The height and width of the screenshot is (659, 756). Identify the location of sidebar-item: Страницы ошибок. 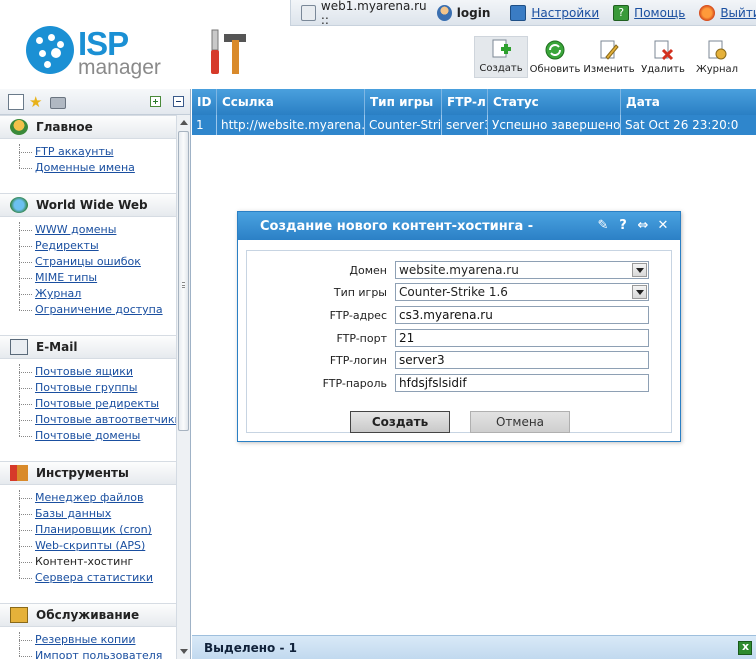
(88, 262).